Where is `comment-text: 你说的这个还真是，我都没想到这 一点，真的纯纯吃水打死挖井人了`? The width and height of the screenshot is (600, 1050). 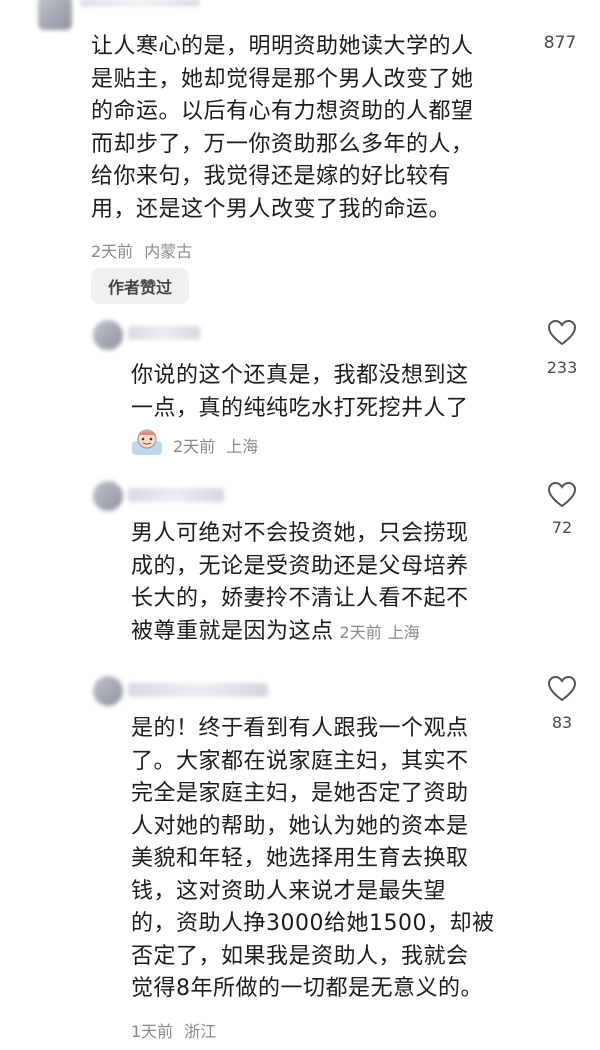
comment-text: 你说的这个还真是，我都没想到这 一点，真的纯纯吃水打死挖井人了 is located at coordinates (300, 392).